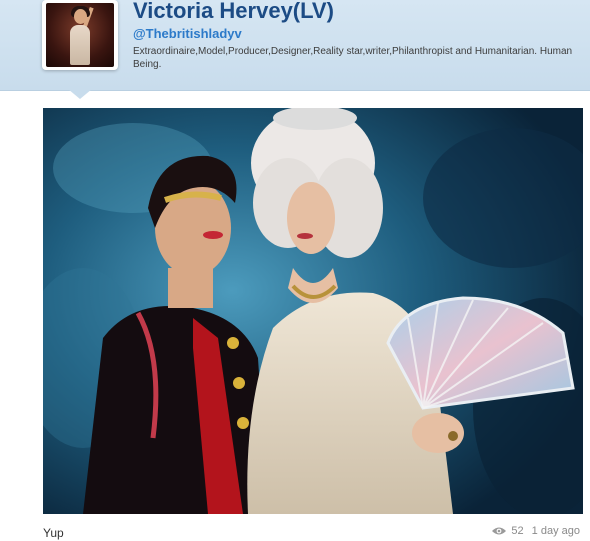 The width and height of the screenshot is (590, 541). I want to click on post-meta: 52 1 day ago, so click(535, 531).